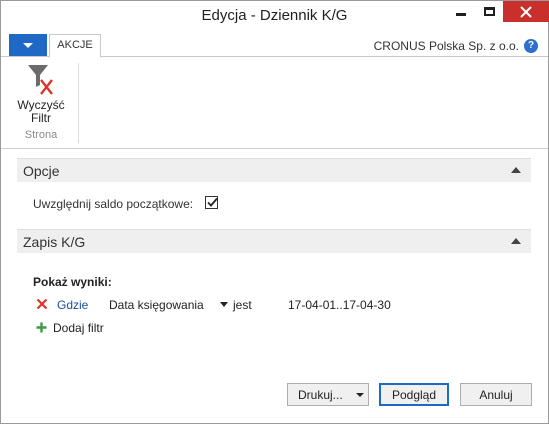 The width and height of the screenshot is (549, 424). I want to click on checkmark-icon, so click(212, 202).